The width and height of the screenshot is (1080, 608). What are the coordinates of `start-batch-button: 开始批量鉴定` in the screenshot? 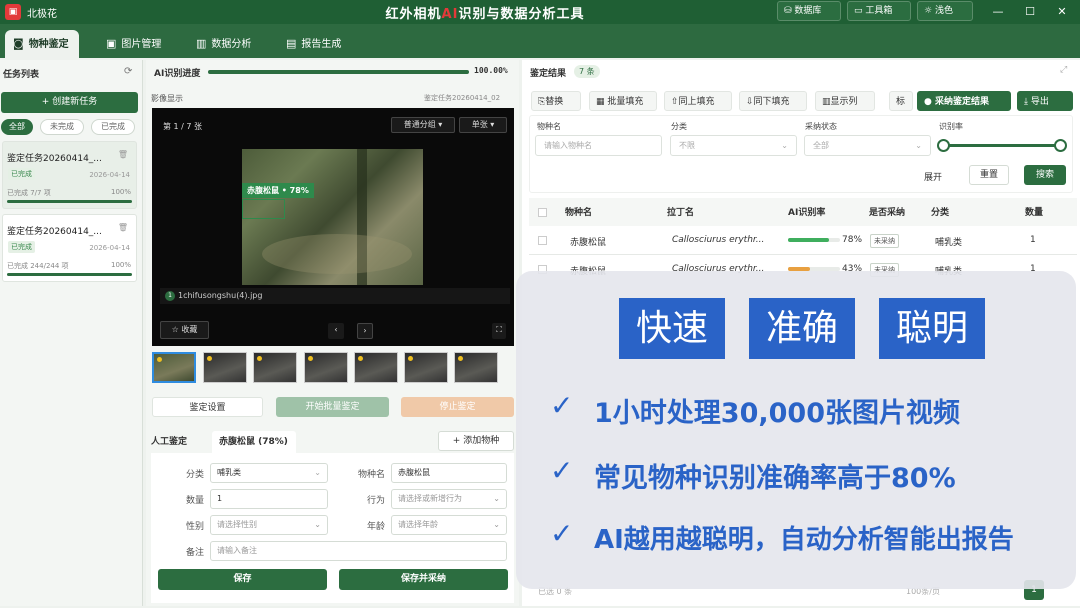 It's located at (332, 407).